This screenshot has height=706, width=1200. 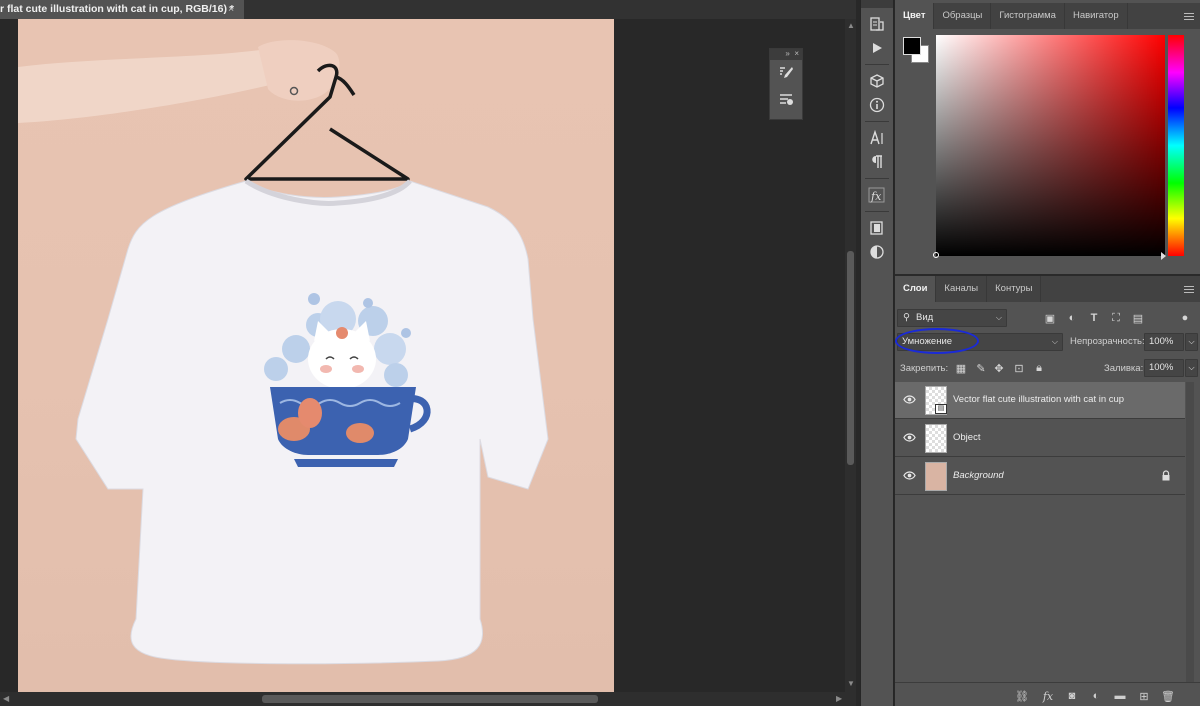 I want to click on layers-panel-menu-icon, so click(x=1189, y=289).